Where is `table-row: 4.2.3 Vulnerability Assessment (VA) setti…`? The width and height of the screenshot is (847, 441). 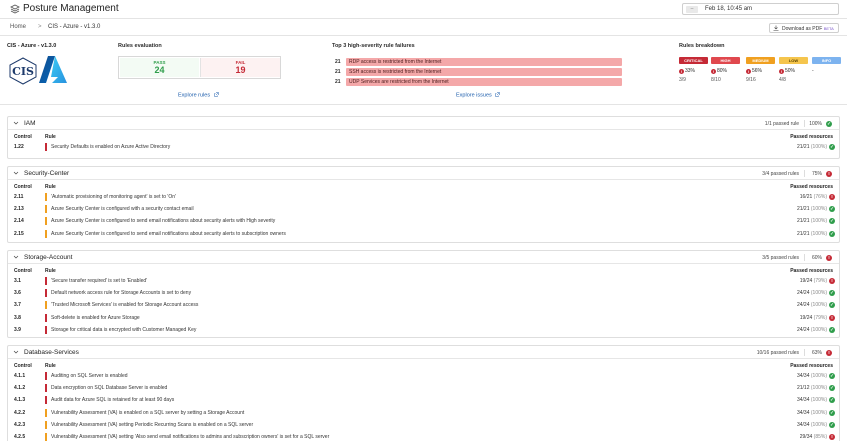
table-row: 4.2.3 Vulnerability Assessment (VA) setti… is located at coordinates (423, 425).